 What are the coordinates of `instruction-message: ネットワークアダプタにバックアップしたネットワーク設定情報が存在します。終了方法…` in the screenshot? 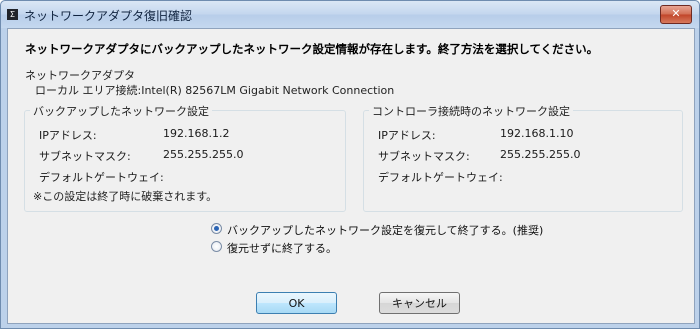 It's located at (312, 49).